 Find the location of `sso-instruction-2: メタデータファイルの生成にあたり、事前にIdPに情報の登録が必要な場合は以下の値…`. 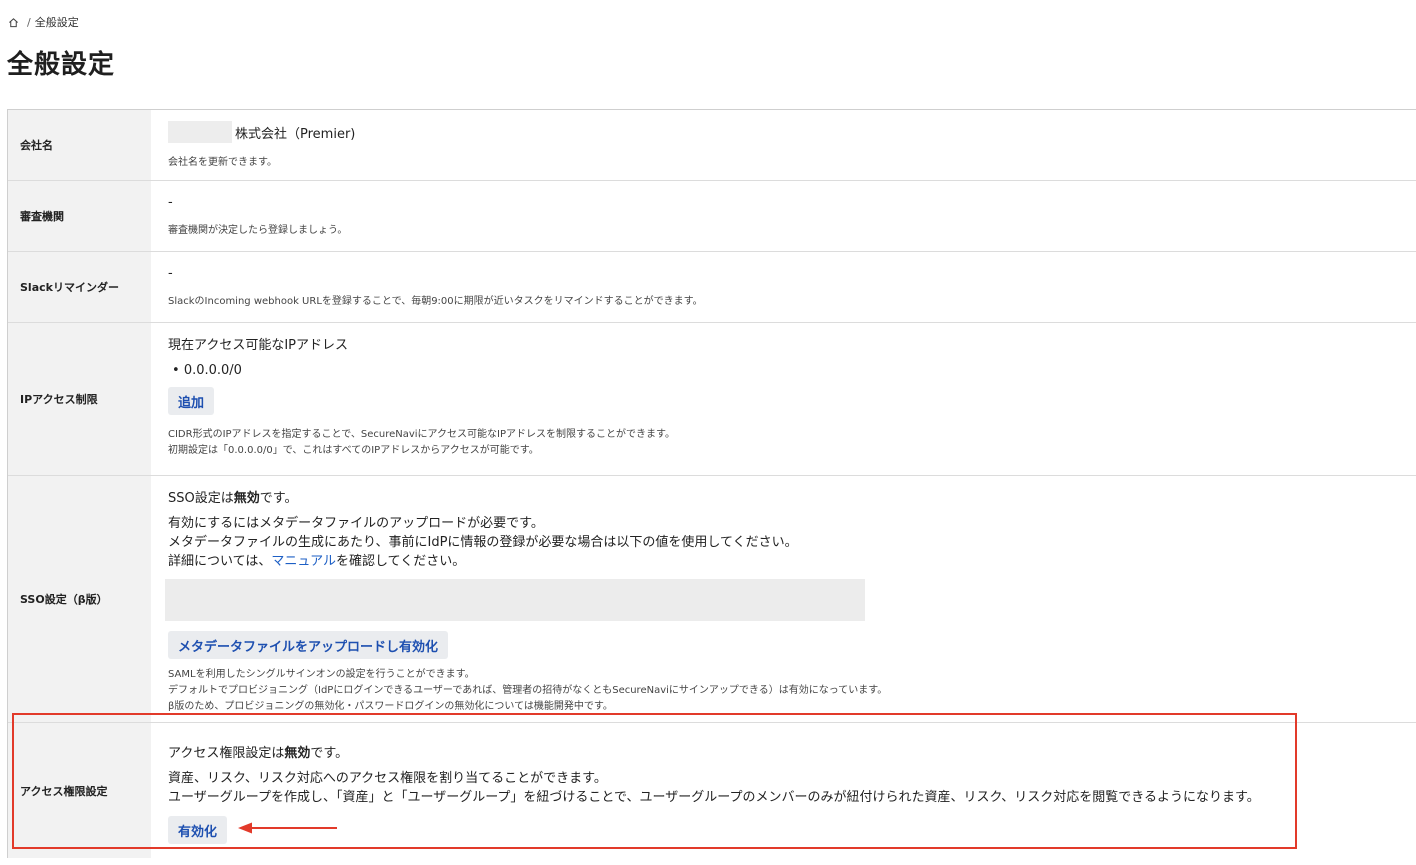

sso-instruction-2: メタデータファイルの生成にあたり、事前にIdPに情報の登録が必要な場合は以下の値… is located at coordinates (483, 542).